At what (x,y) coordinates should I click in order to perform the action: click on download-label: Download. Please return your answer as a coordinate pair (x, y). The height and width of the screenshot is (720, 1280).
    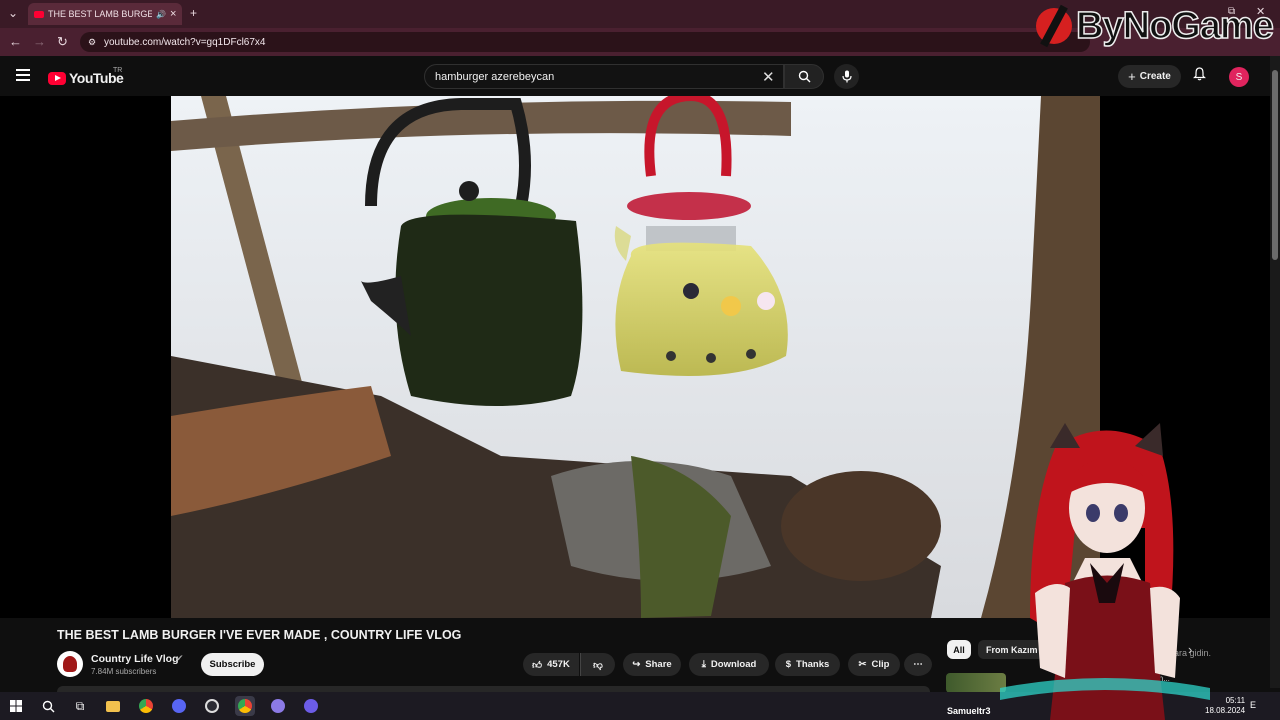
    Looking at the image, I should click on (733, 664).